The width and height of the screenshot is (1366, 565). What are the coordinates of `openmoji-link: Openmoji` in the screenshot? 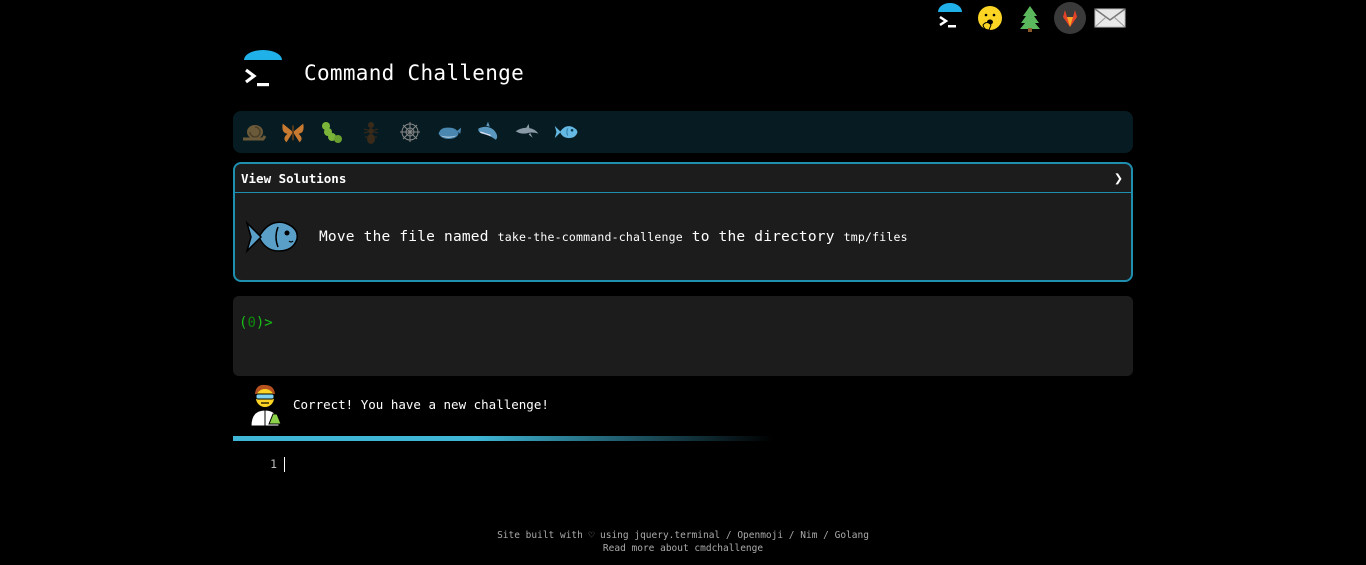 It's located at (760, 535).